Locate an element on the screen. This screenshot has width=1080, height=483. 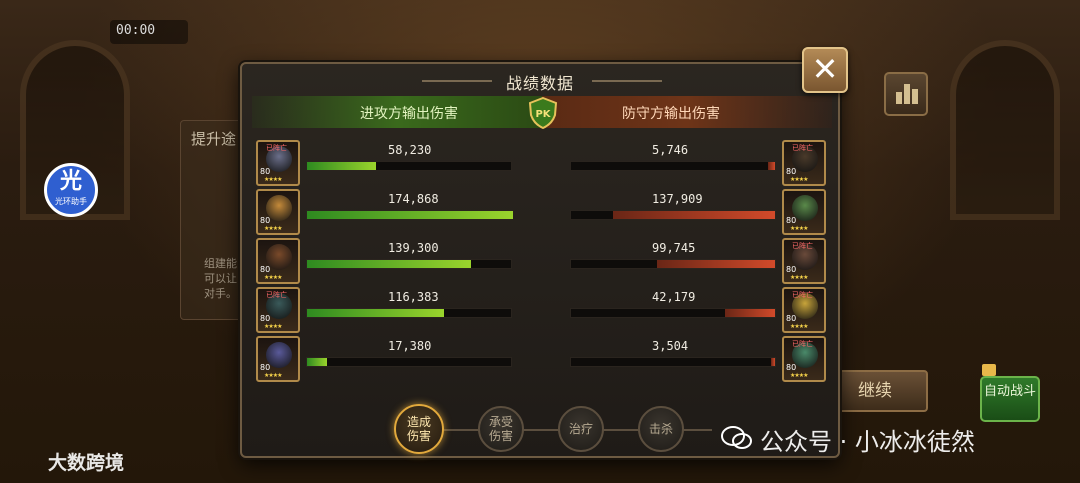
defender-damage-value: 137,909 is located at coordinates (677, 199).